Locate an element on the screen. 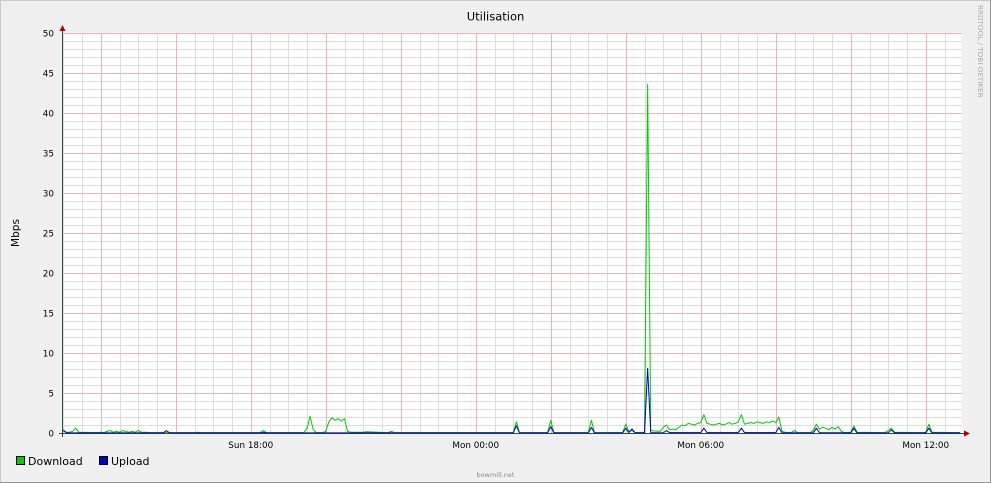 Image resolution: width=991 pixels, height=483 pixels. y-axis-label: Mbps is located at coordinates (16, 233).